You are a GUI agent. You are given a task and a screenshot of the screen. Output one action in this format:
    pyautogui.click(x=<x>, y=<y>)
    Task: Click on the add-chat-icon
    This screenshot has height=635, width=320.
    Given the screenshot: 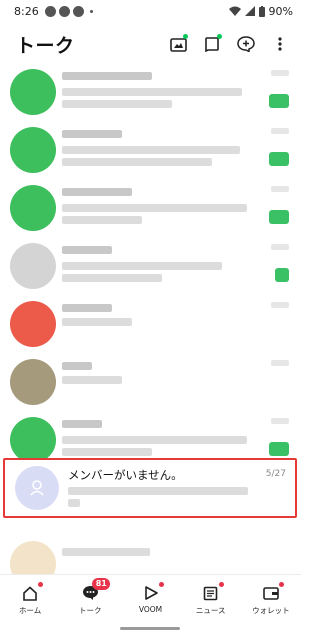 What is the action you would take?
    pyautogui.click(x=246, y=44)
    